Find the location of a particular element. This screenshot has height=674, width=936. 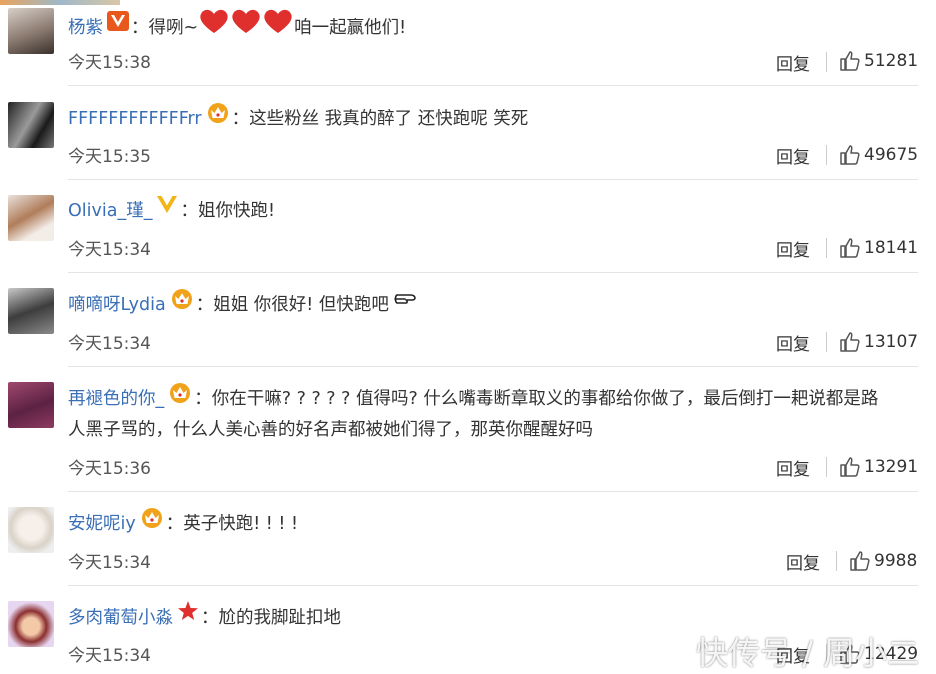

like-button: 9988 is located at coordinates (883, 561).